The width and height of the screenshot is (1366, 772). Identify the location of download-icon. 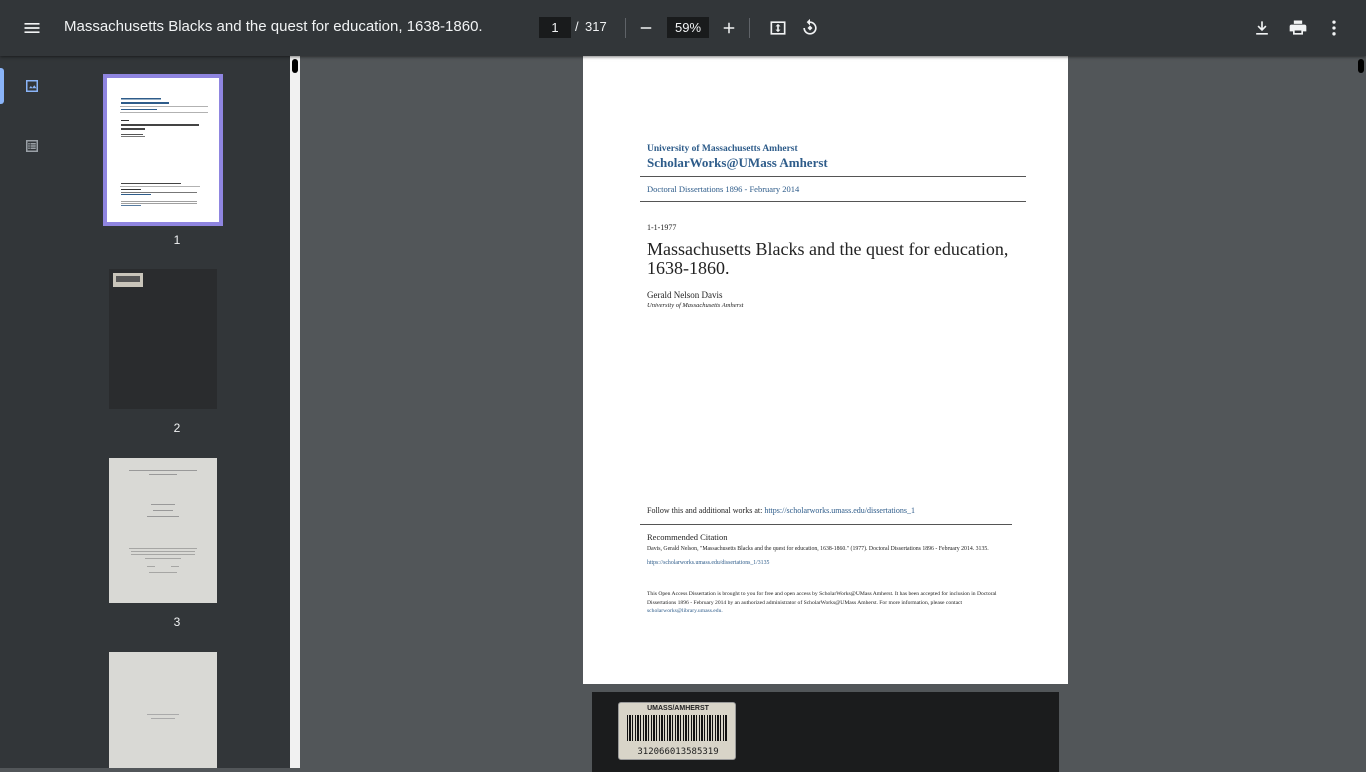
(1262, 28).